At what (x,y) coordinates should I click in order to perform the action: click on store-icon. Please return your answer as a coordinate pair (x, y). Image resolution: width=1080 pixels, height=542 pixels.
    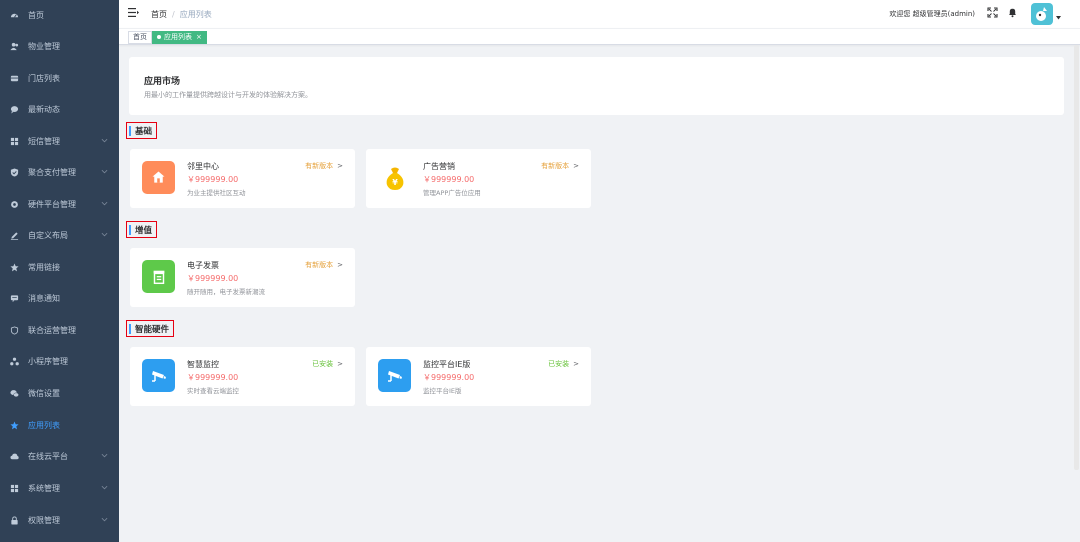
    Looking at the image, I should click on (14, 78).